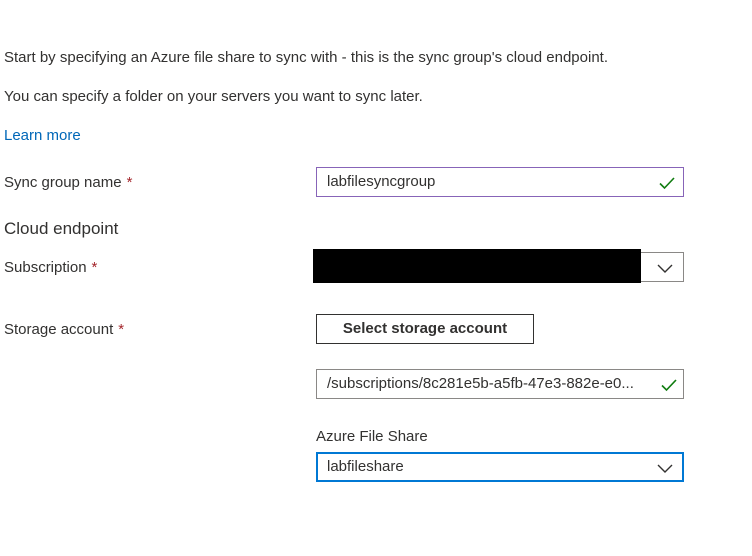  Describe the element at coordinates (425, 329) in the screenshot. I see `select-storage-account-button: Select storage account` at that location.